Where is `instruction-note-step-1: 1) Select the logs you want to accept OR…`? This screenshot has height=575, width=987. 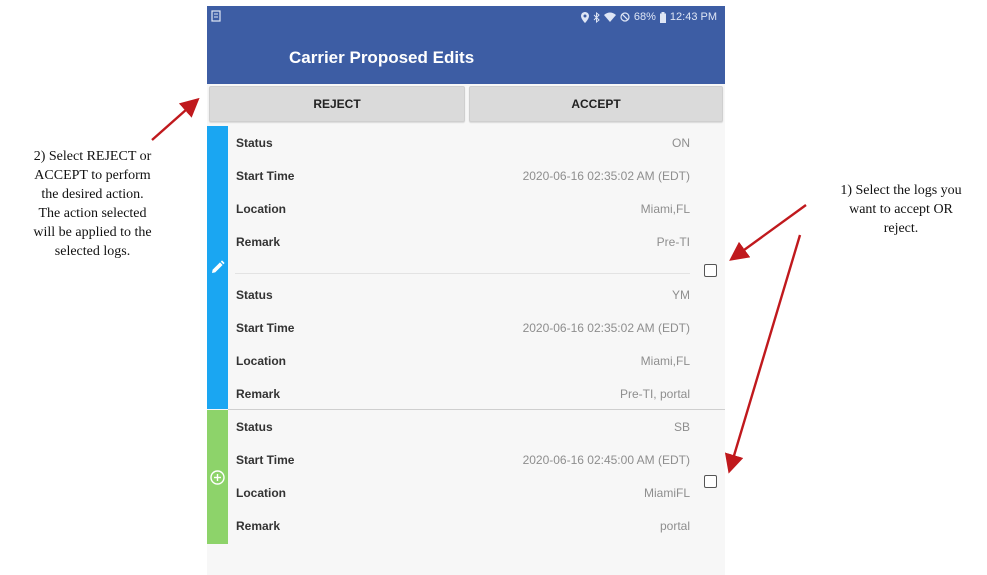 instruction-note-step-1: 1) Select the logs you want to accept OR… is located at coordinates (901, 209).